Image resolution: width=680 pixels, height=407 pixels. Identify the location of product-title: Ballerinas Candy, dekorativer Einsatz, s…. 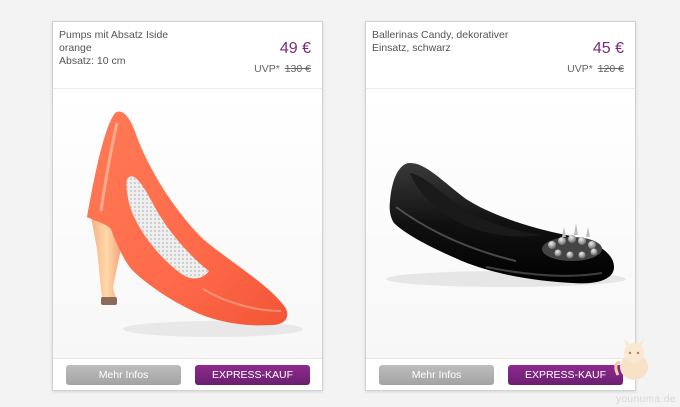
(447, 42).